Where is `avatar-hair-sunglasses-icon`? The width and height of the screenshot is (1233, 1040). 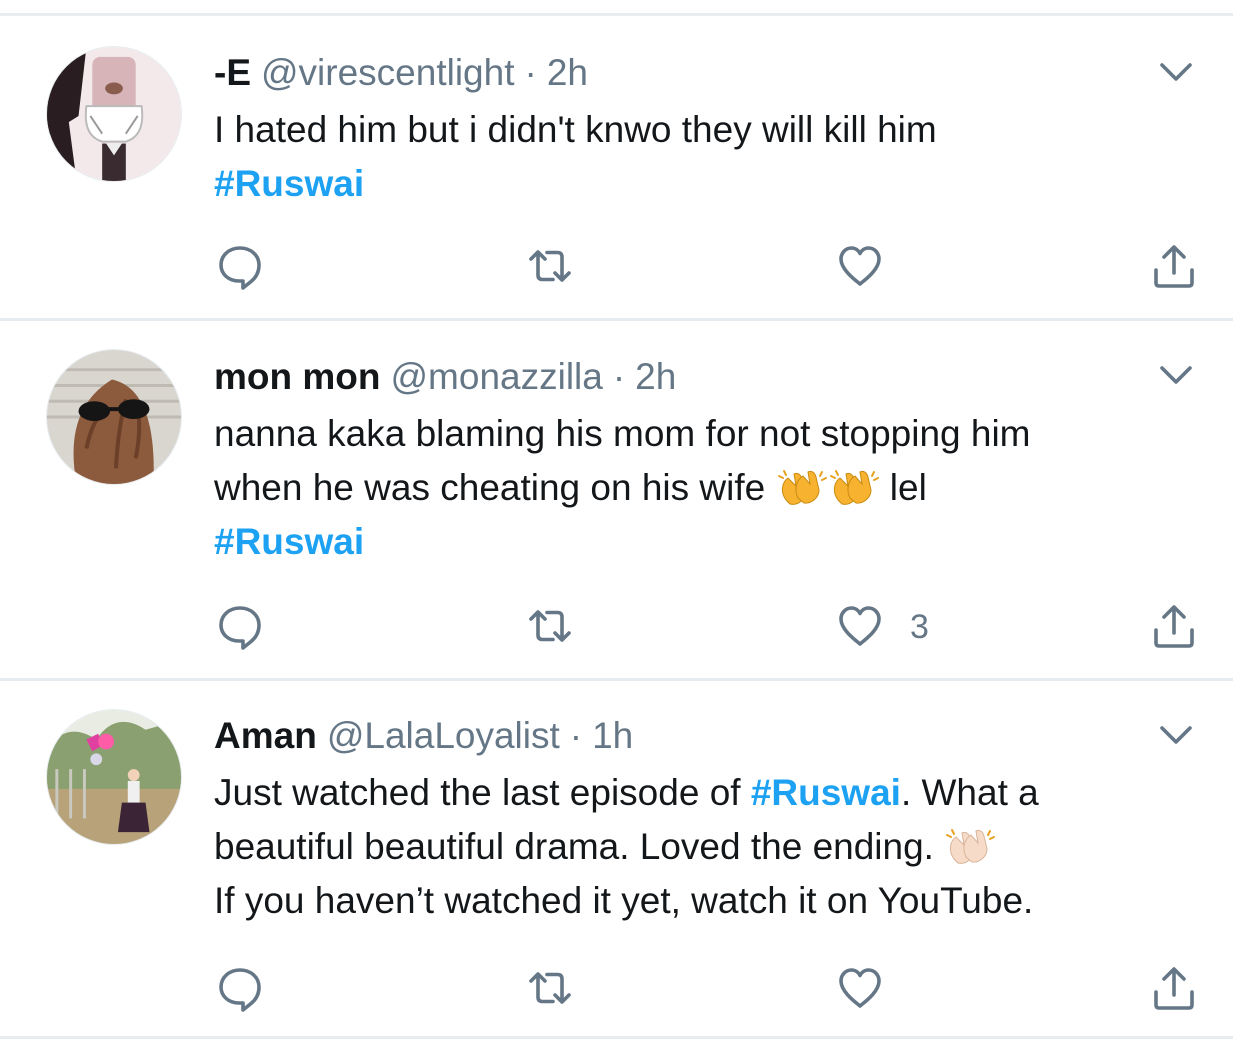 avatar-hair-sunglasses-icon is located at coordinates (114, 417).